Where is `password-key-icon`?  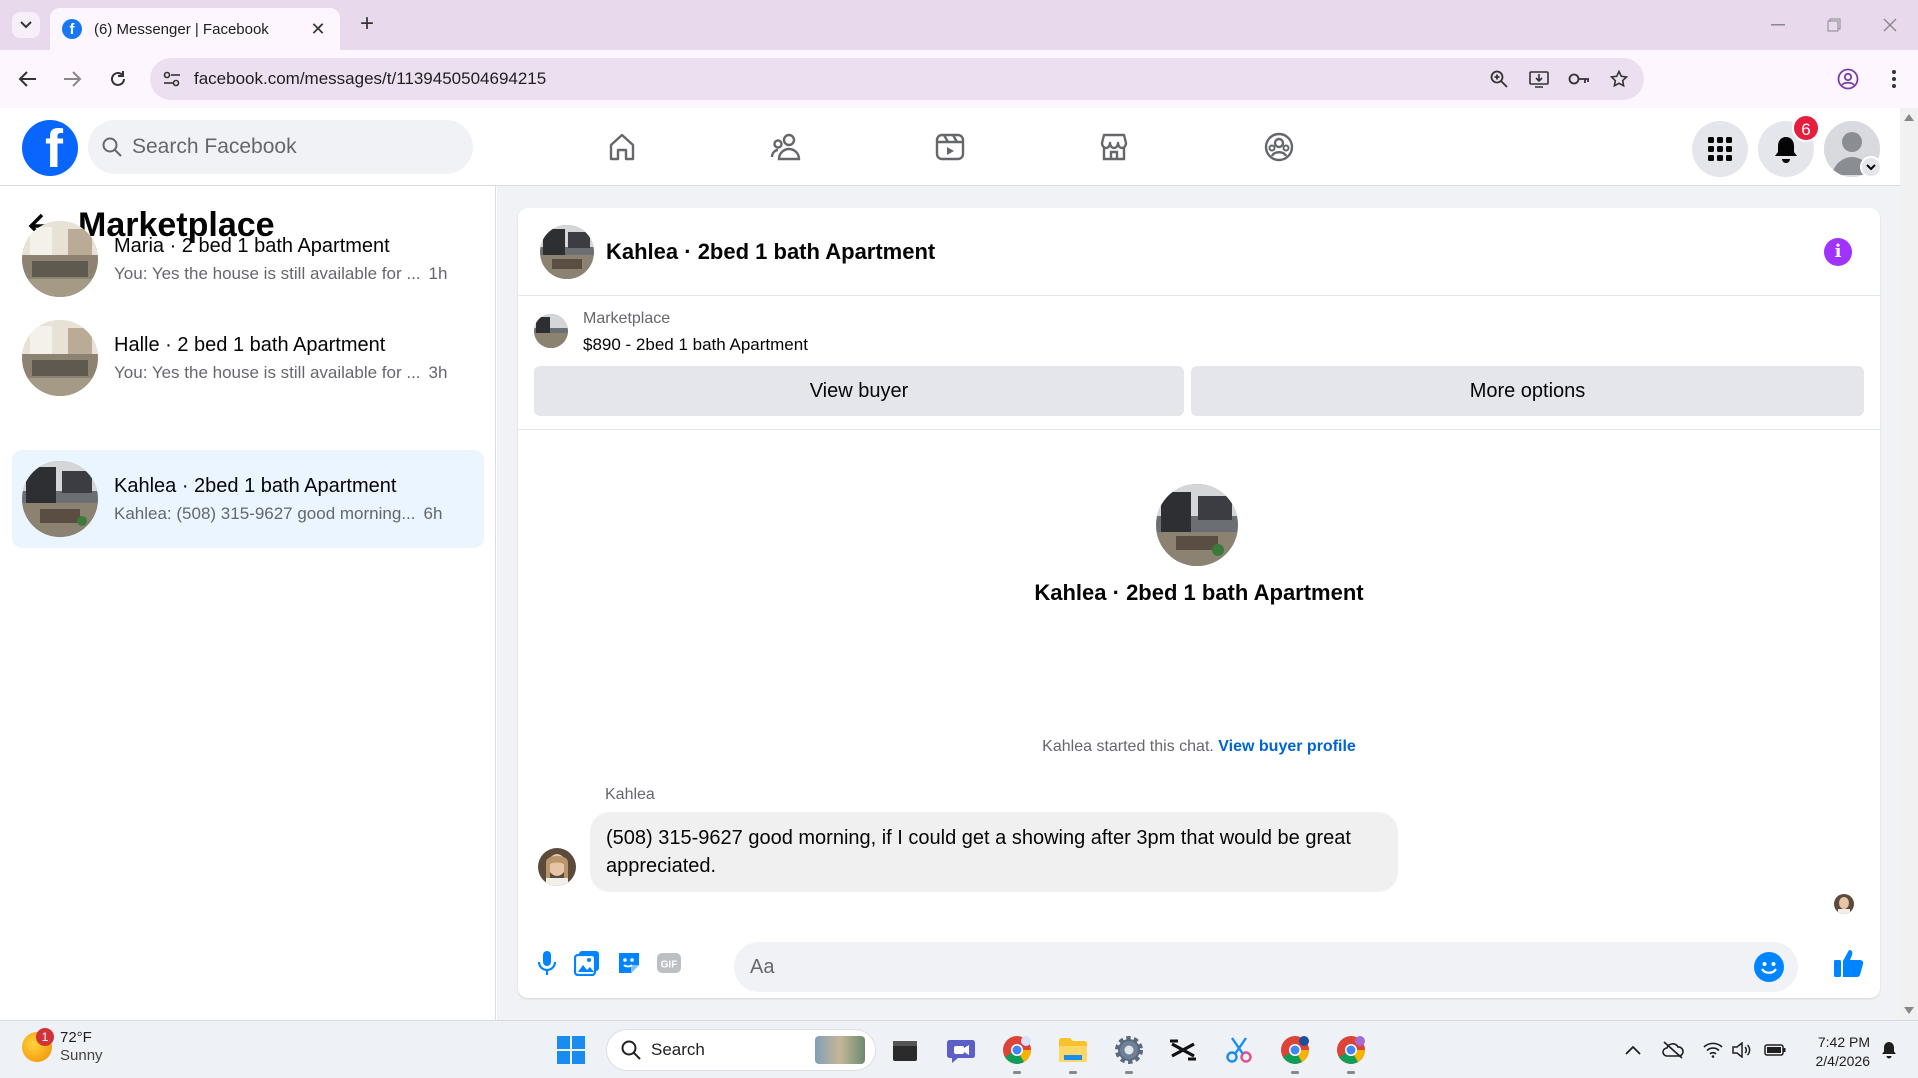 password-key-icon is located at coordinates (1579, 79).